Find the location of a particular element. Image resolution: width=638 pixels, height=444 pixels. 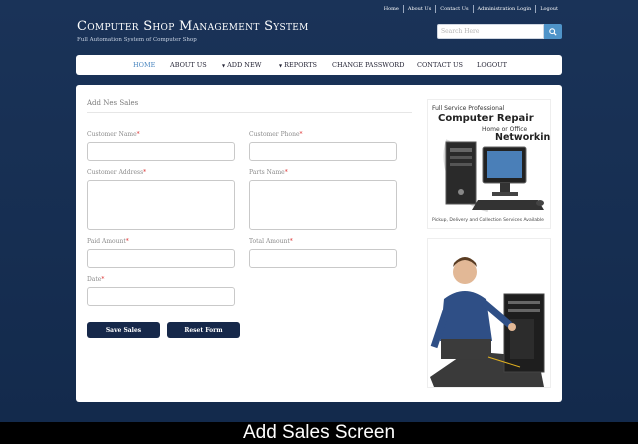

technician-illustration is located at coordinates (487, 322).